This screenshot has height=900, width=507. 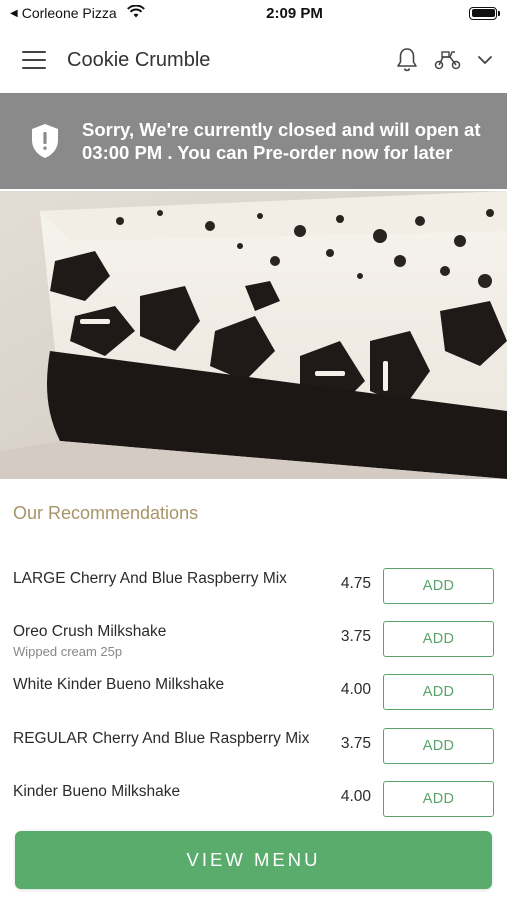 What do you see at coordinates (355, 583) in the screenshot?
I see `item-price: 4.75` at bounding box center [355, 583].